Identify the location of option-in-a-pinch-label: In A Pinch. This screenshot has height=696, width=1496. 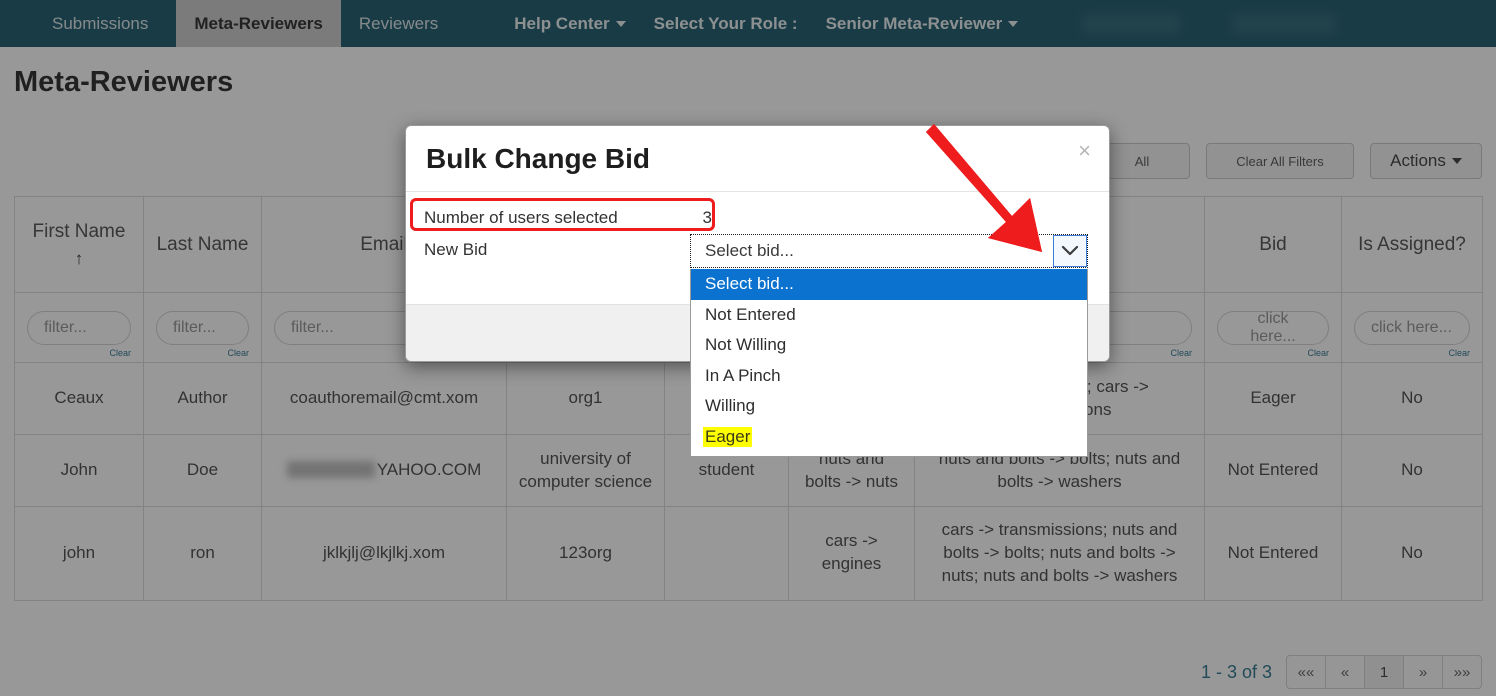
(743, 375).